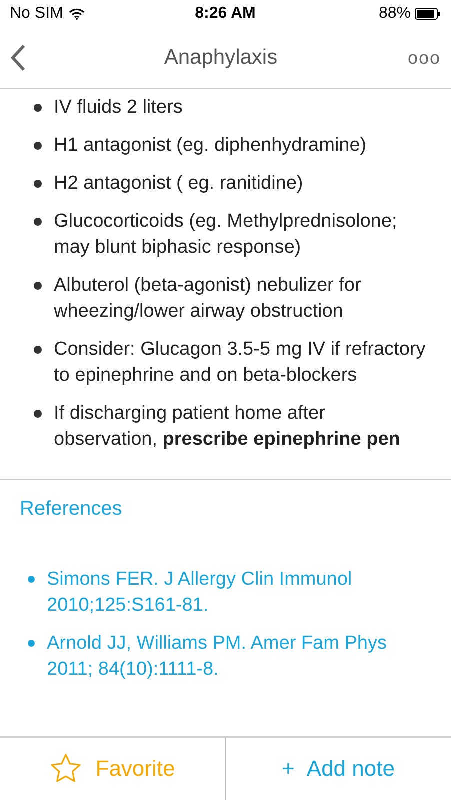 The height and width of the screenshot is (800, 451). What do you see at coordinates (228, 427) in the screenshot?
I see `list-item-text: If discharging patient home after observation, prescribe epinephrine pen` at bounding box center [228, 427].